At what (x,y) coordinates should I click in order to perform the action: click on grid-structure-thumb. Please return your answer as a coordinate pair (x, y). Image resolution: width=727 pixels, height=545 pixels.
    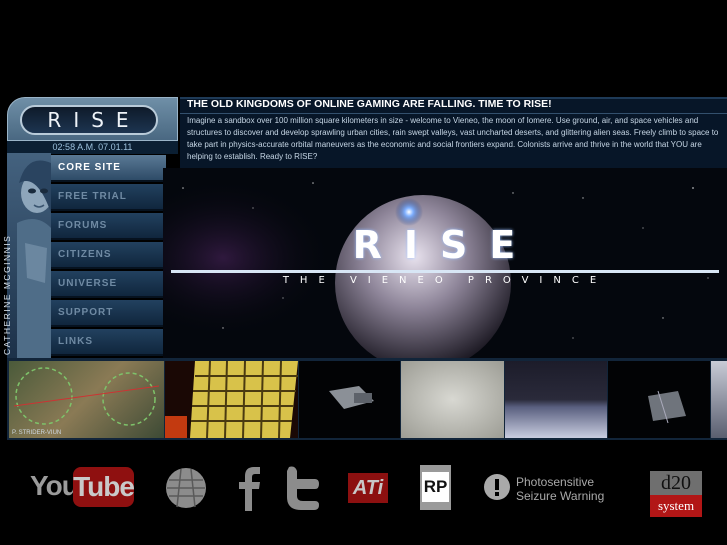
    Looking at the image, I should click on (231, 399).